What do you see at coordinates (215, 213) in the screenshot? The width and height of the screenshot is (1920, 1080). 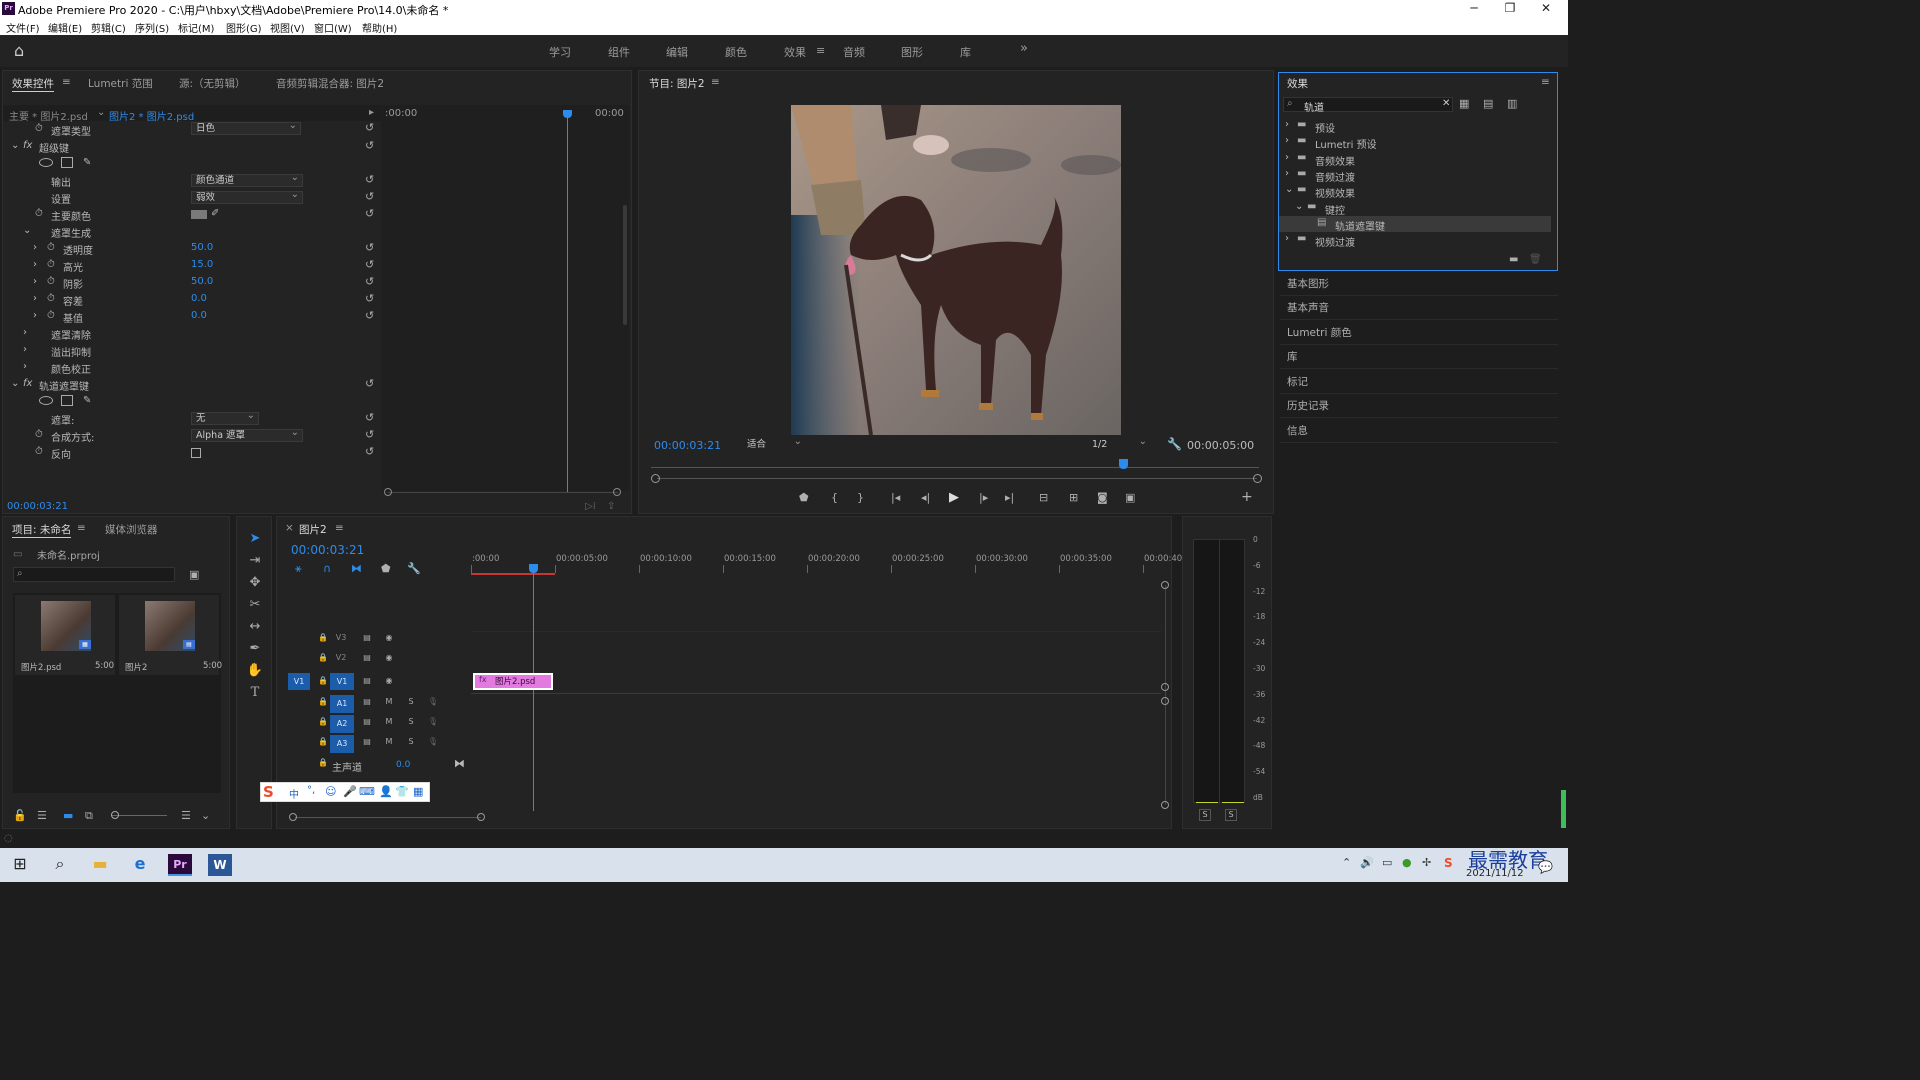 I see `eyedropper-icon: ✐` at bounding box center [215, 213].